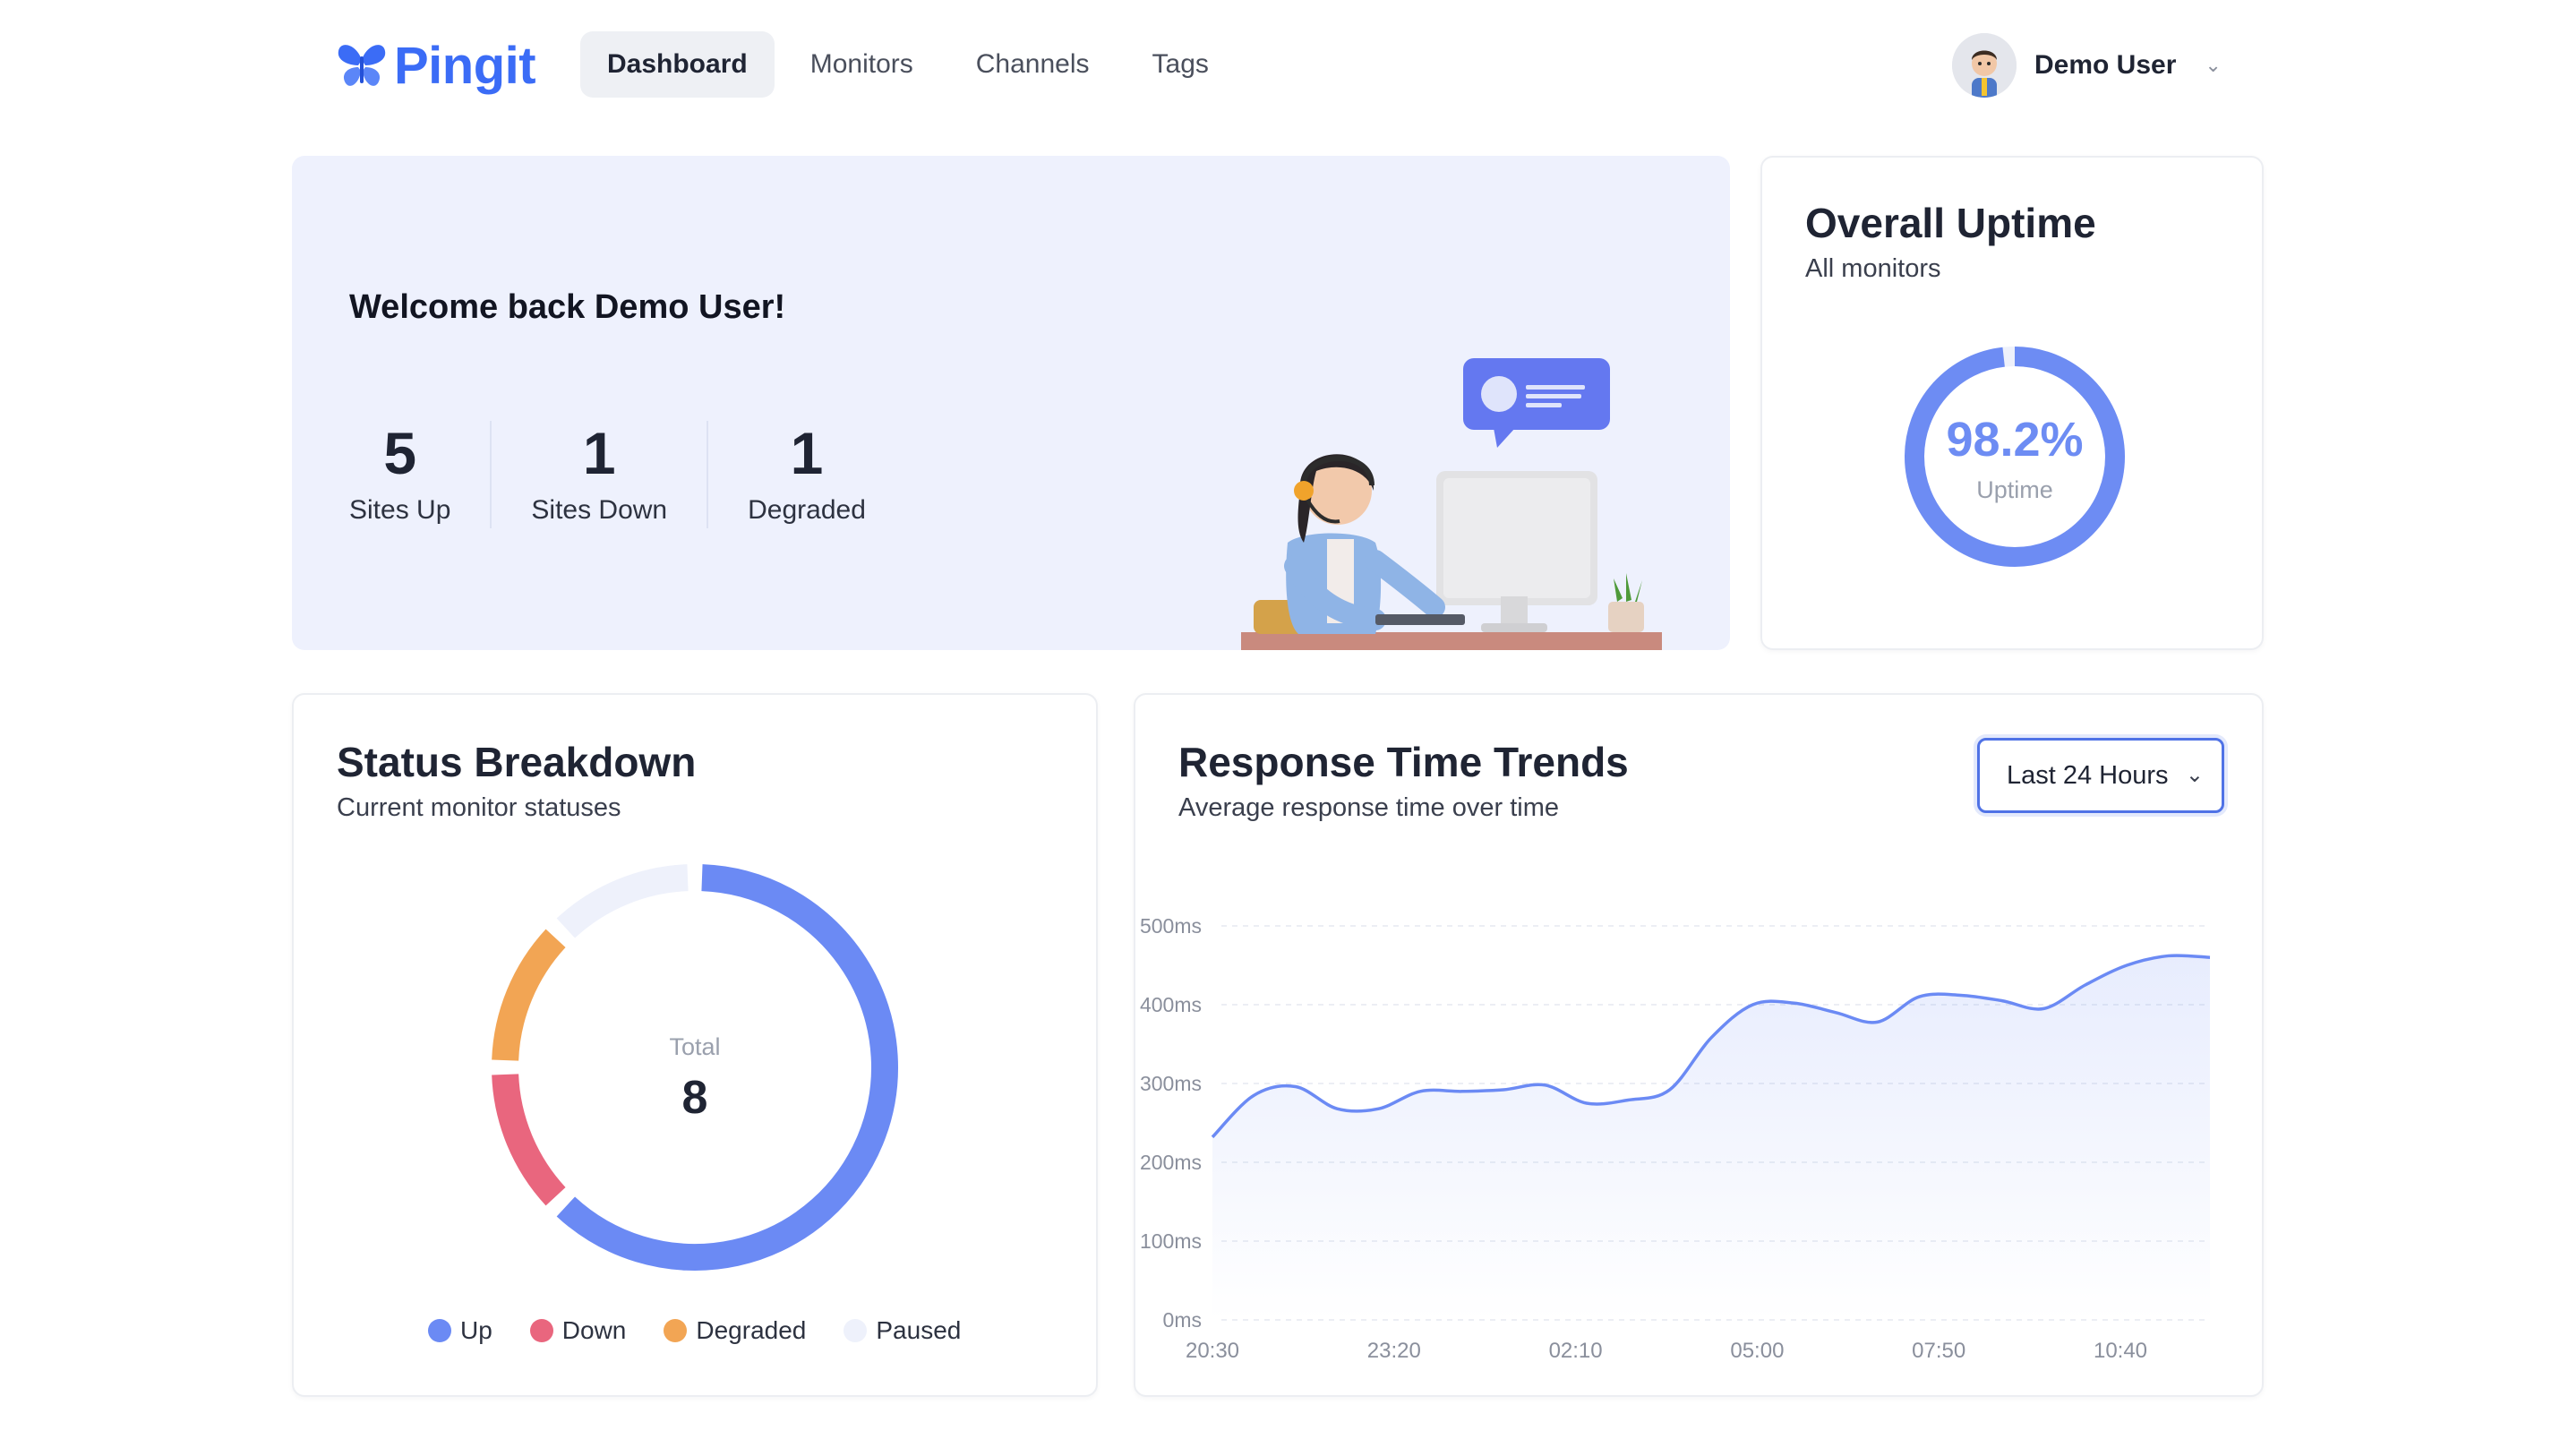 The width and height of the screenshot is (2552, 1456). I want to click on uptime-value: 98.2%, so click(2015, 440).